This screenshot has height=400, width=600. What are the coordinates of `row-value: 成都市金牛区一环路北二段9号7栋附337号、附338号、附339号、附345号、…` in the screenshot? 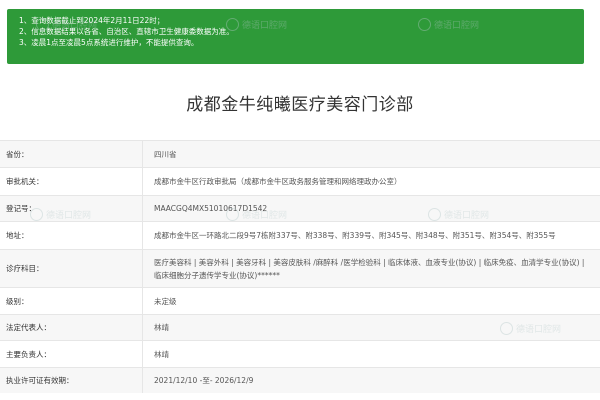 It's located at (355, 235).